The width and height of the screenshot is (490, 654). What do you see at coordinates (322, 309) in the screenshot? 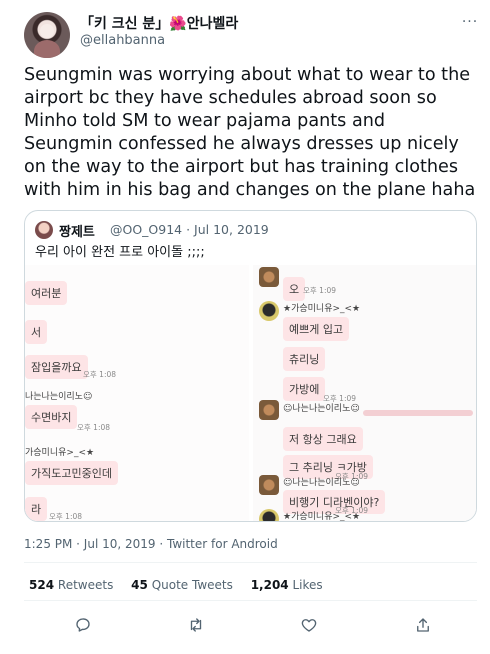
I see `chat-nickname: ★가승미니유>_<★` at bounding box center [322, 309].